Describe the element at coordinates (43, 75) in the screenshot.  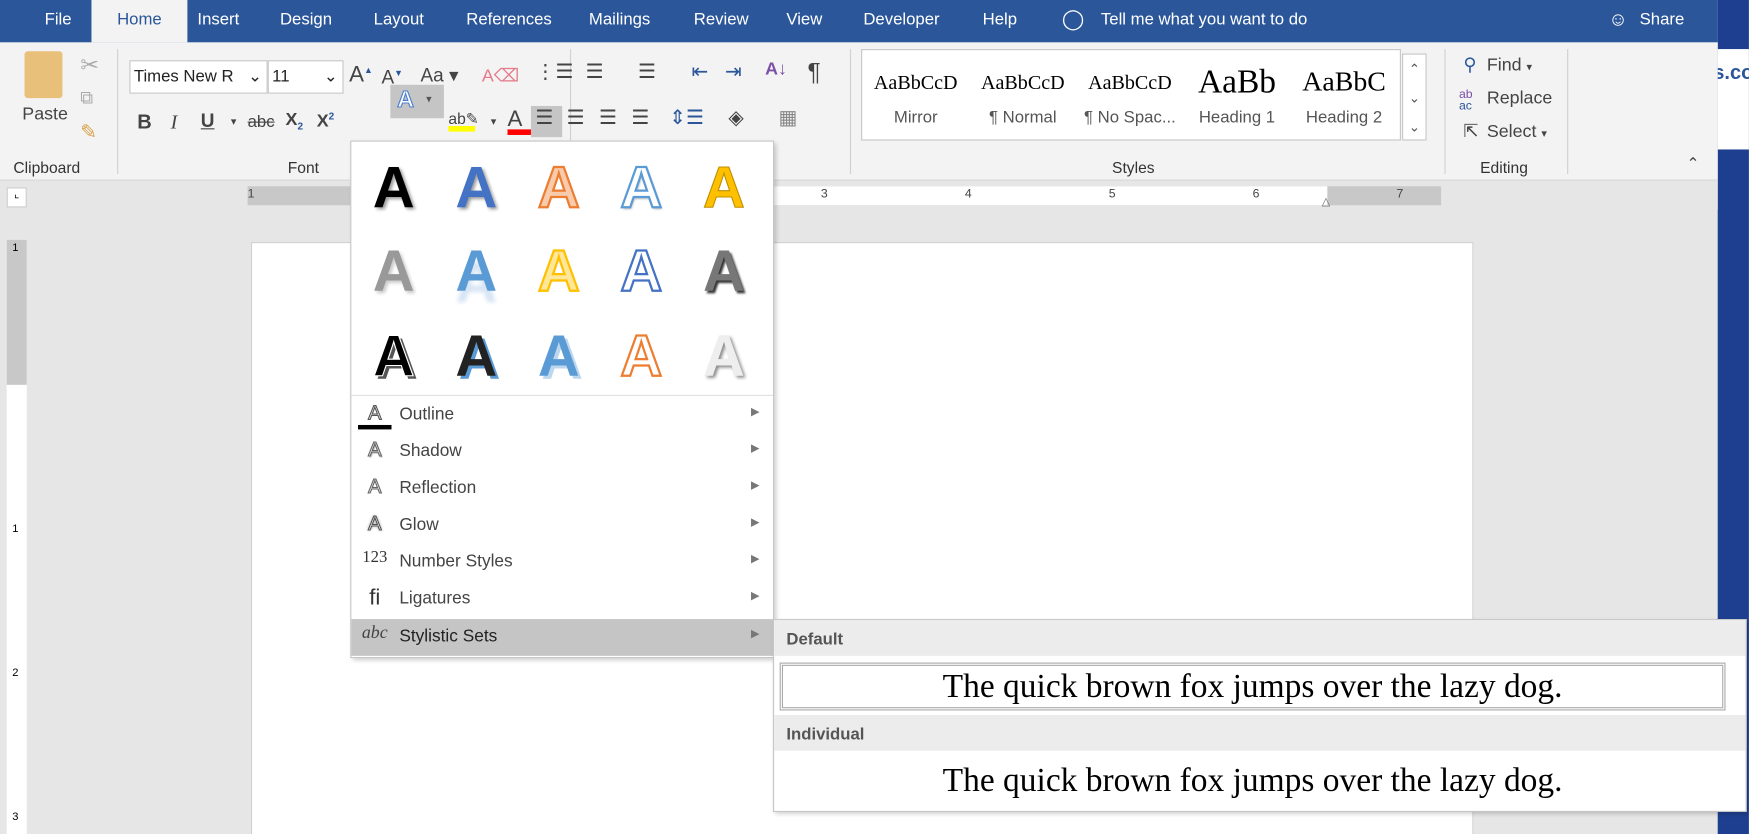
I see `paste-icon` at that location.